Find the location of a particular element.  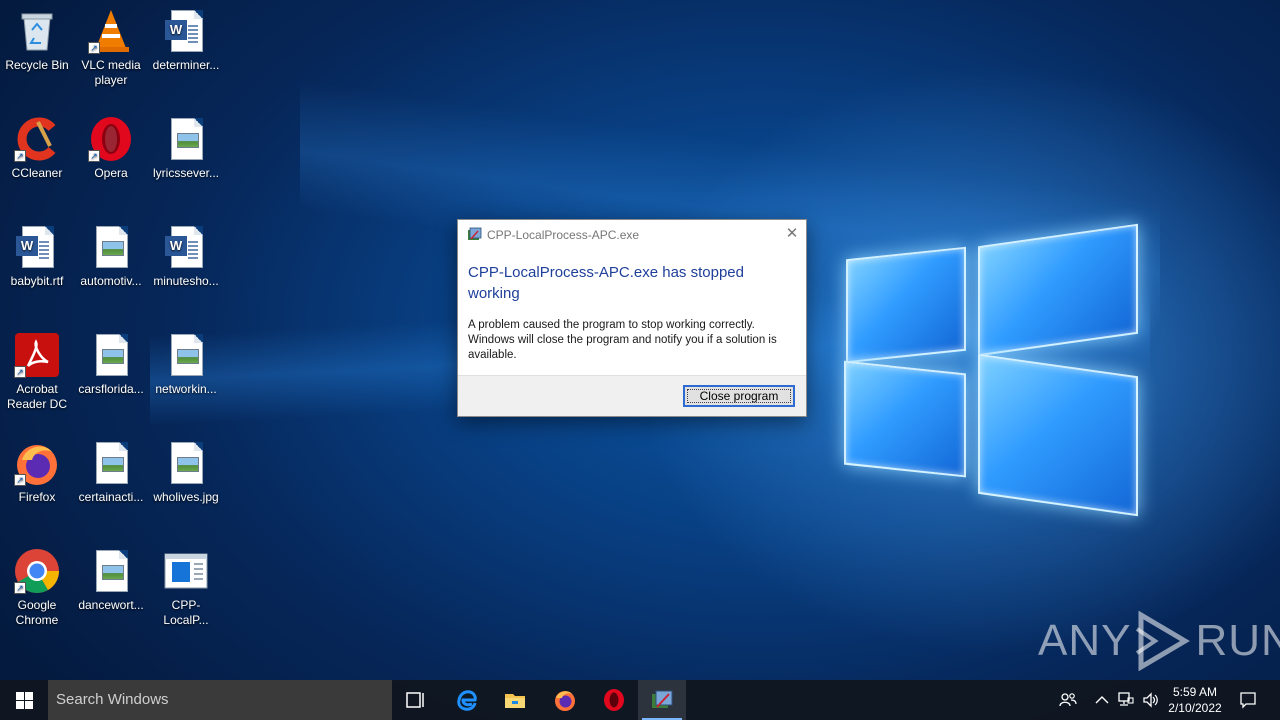

anyrun-watermark: ANY RUN is located at coordinates (1159, 641).